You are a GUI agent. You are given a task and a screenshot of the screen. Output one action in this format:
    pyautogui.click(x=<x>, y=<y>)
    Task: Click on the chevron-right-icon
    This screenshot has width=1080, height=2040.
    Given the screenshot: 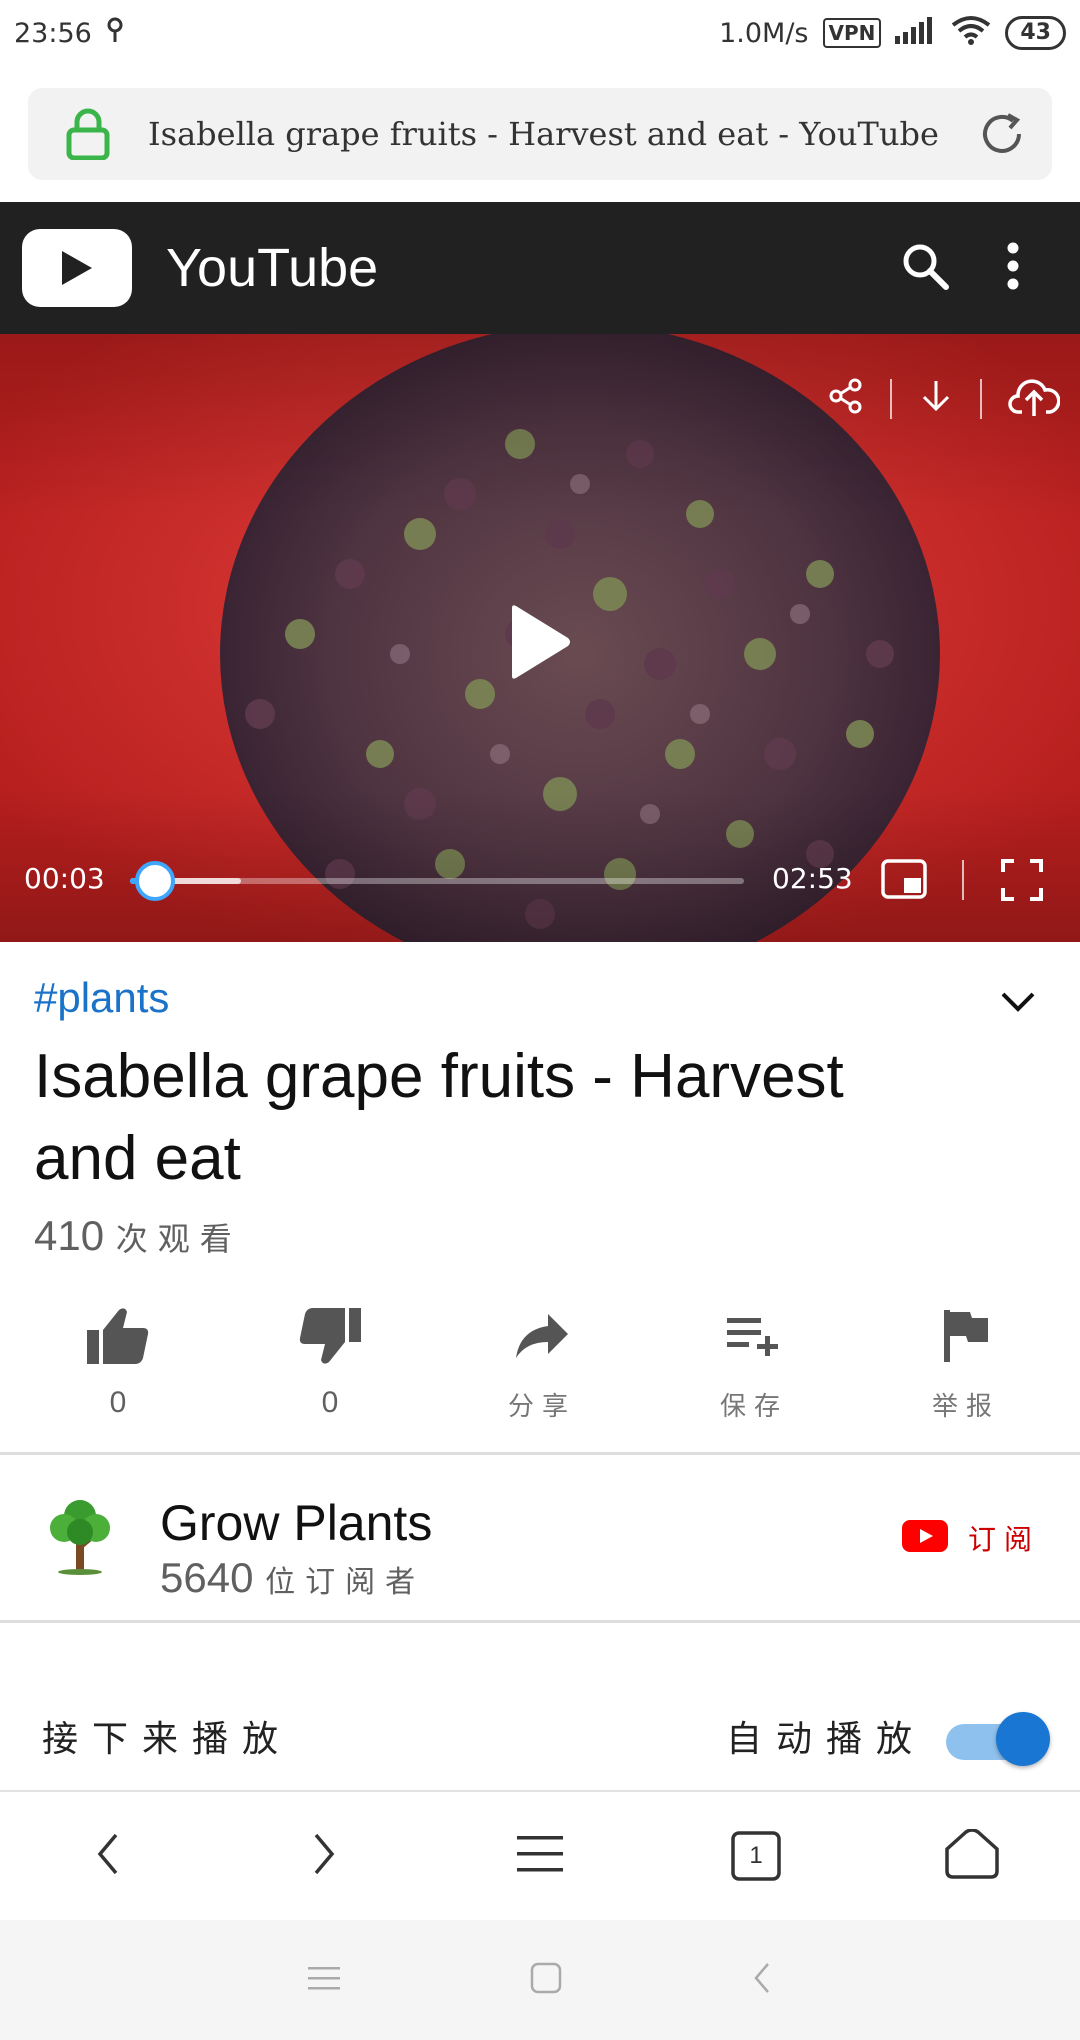 What is the action you would take?
    pyautogui.click(x=324, y=1856)
    